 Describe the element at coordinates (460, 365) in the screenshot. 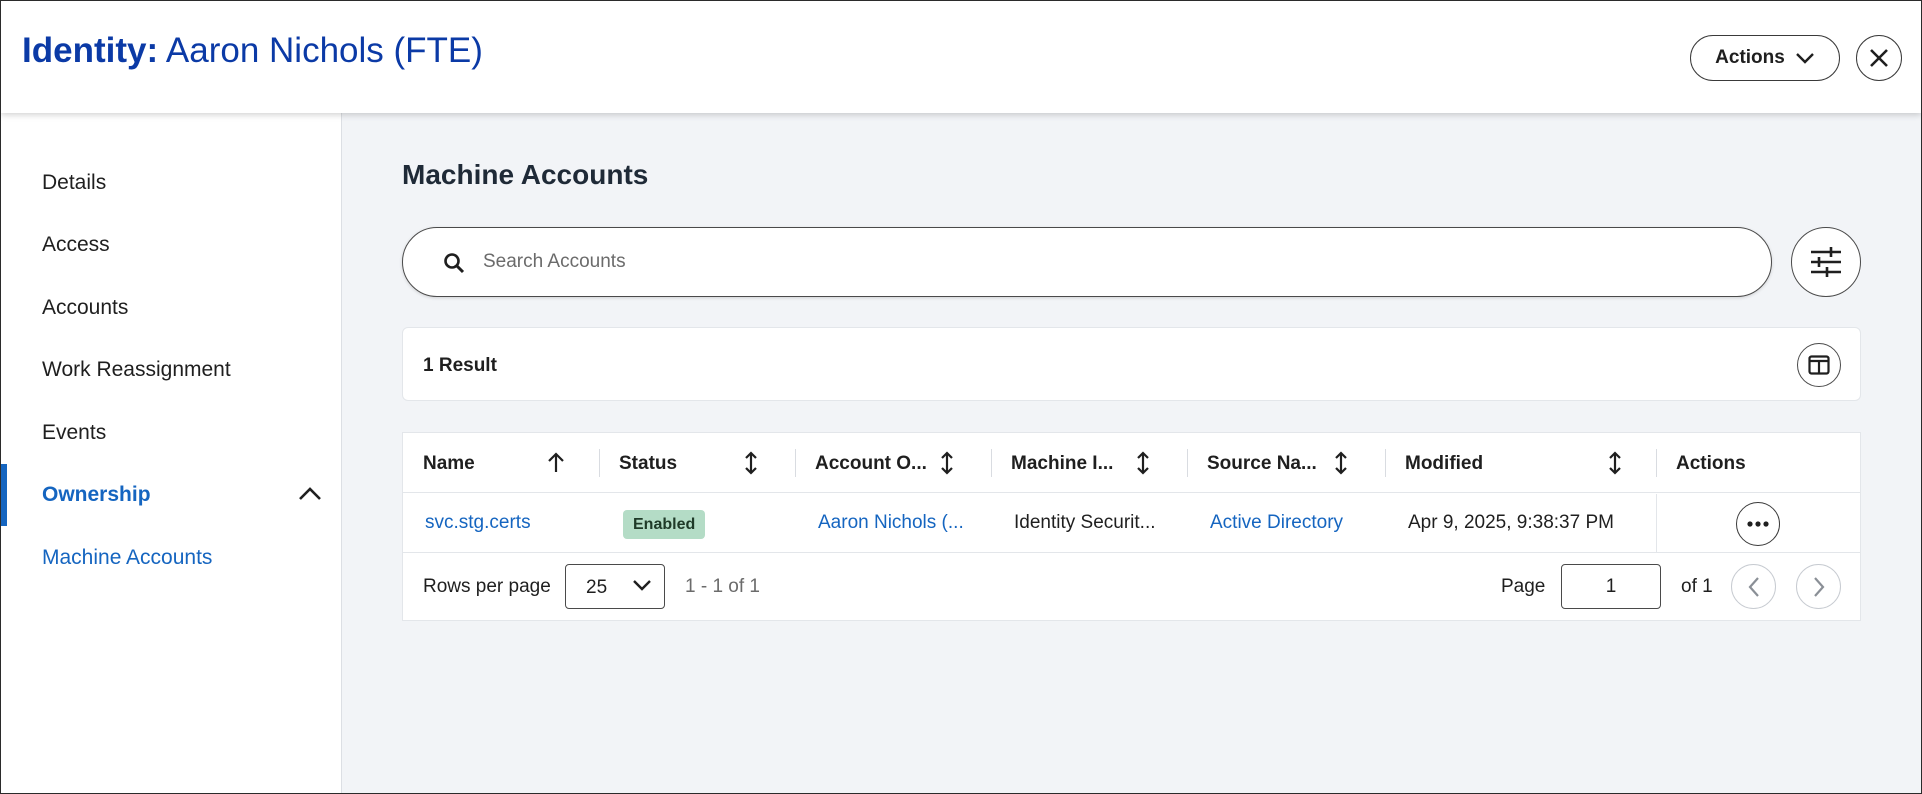

I see `results-count: 1 Result` at that location.